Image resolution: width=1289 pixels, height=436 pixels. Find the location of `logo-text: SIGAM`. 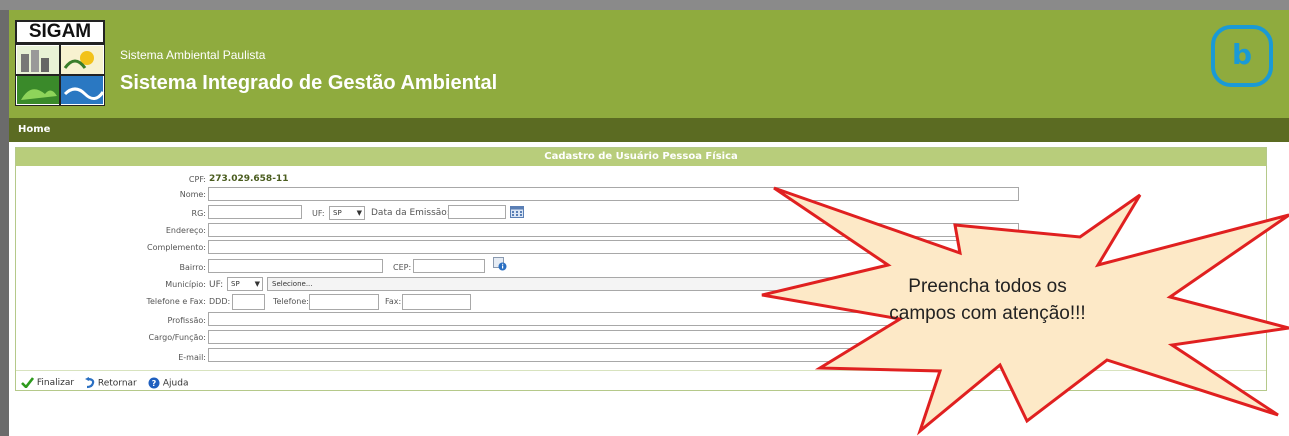

logo-text: SIGAM is located at coordinates (60, 32).